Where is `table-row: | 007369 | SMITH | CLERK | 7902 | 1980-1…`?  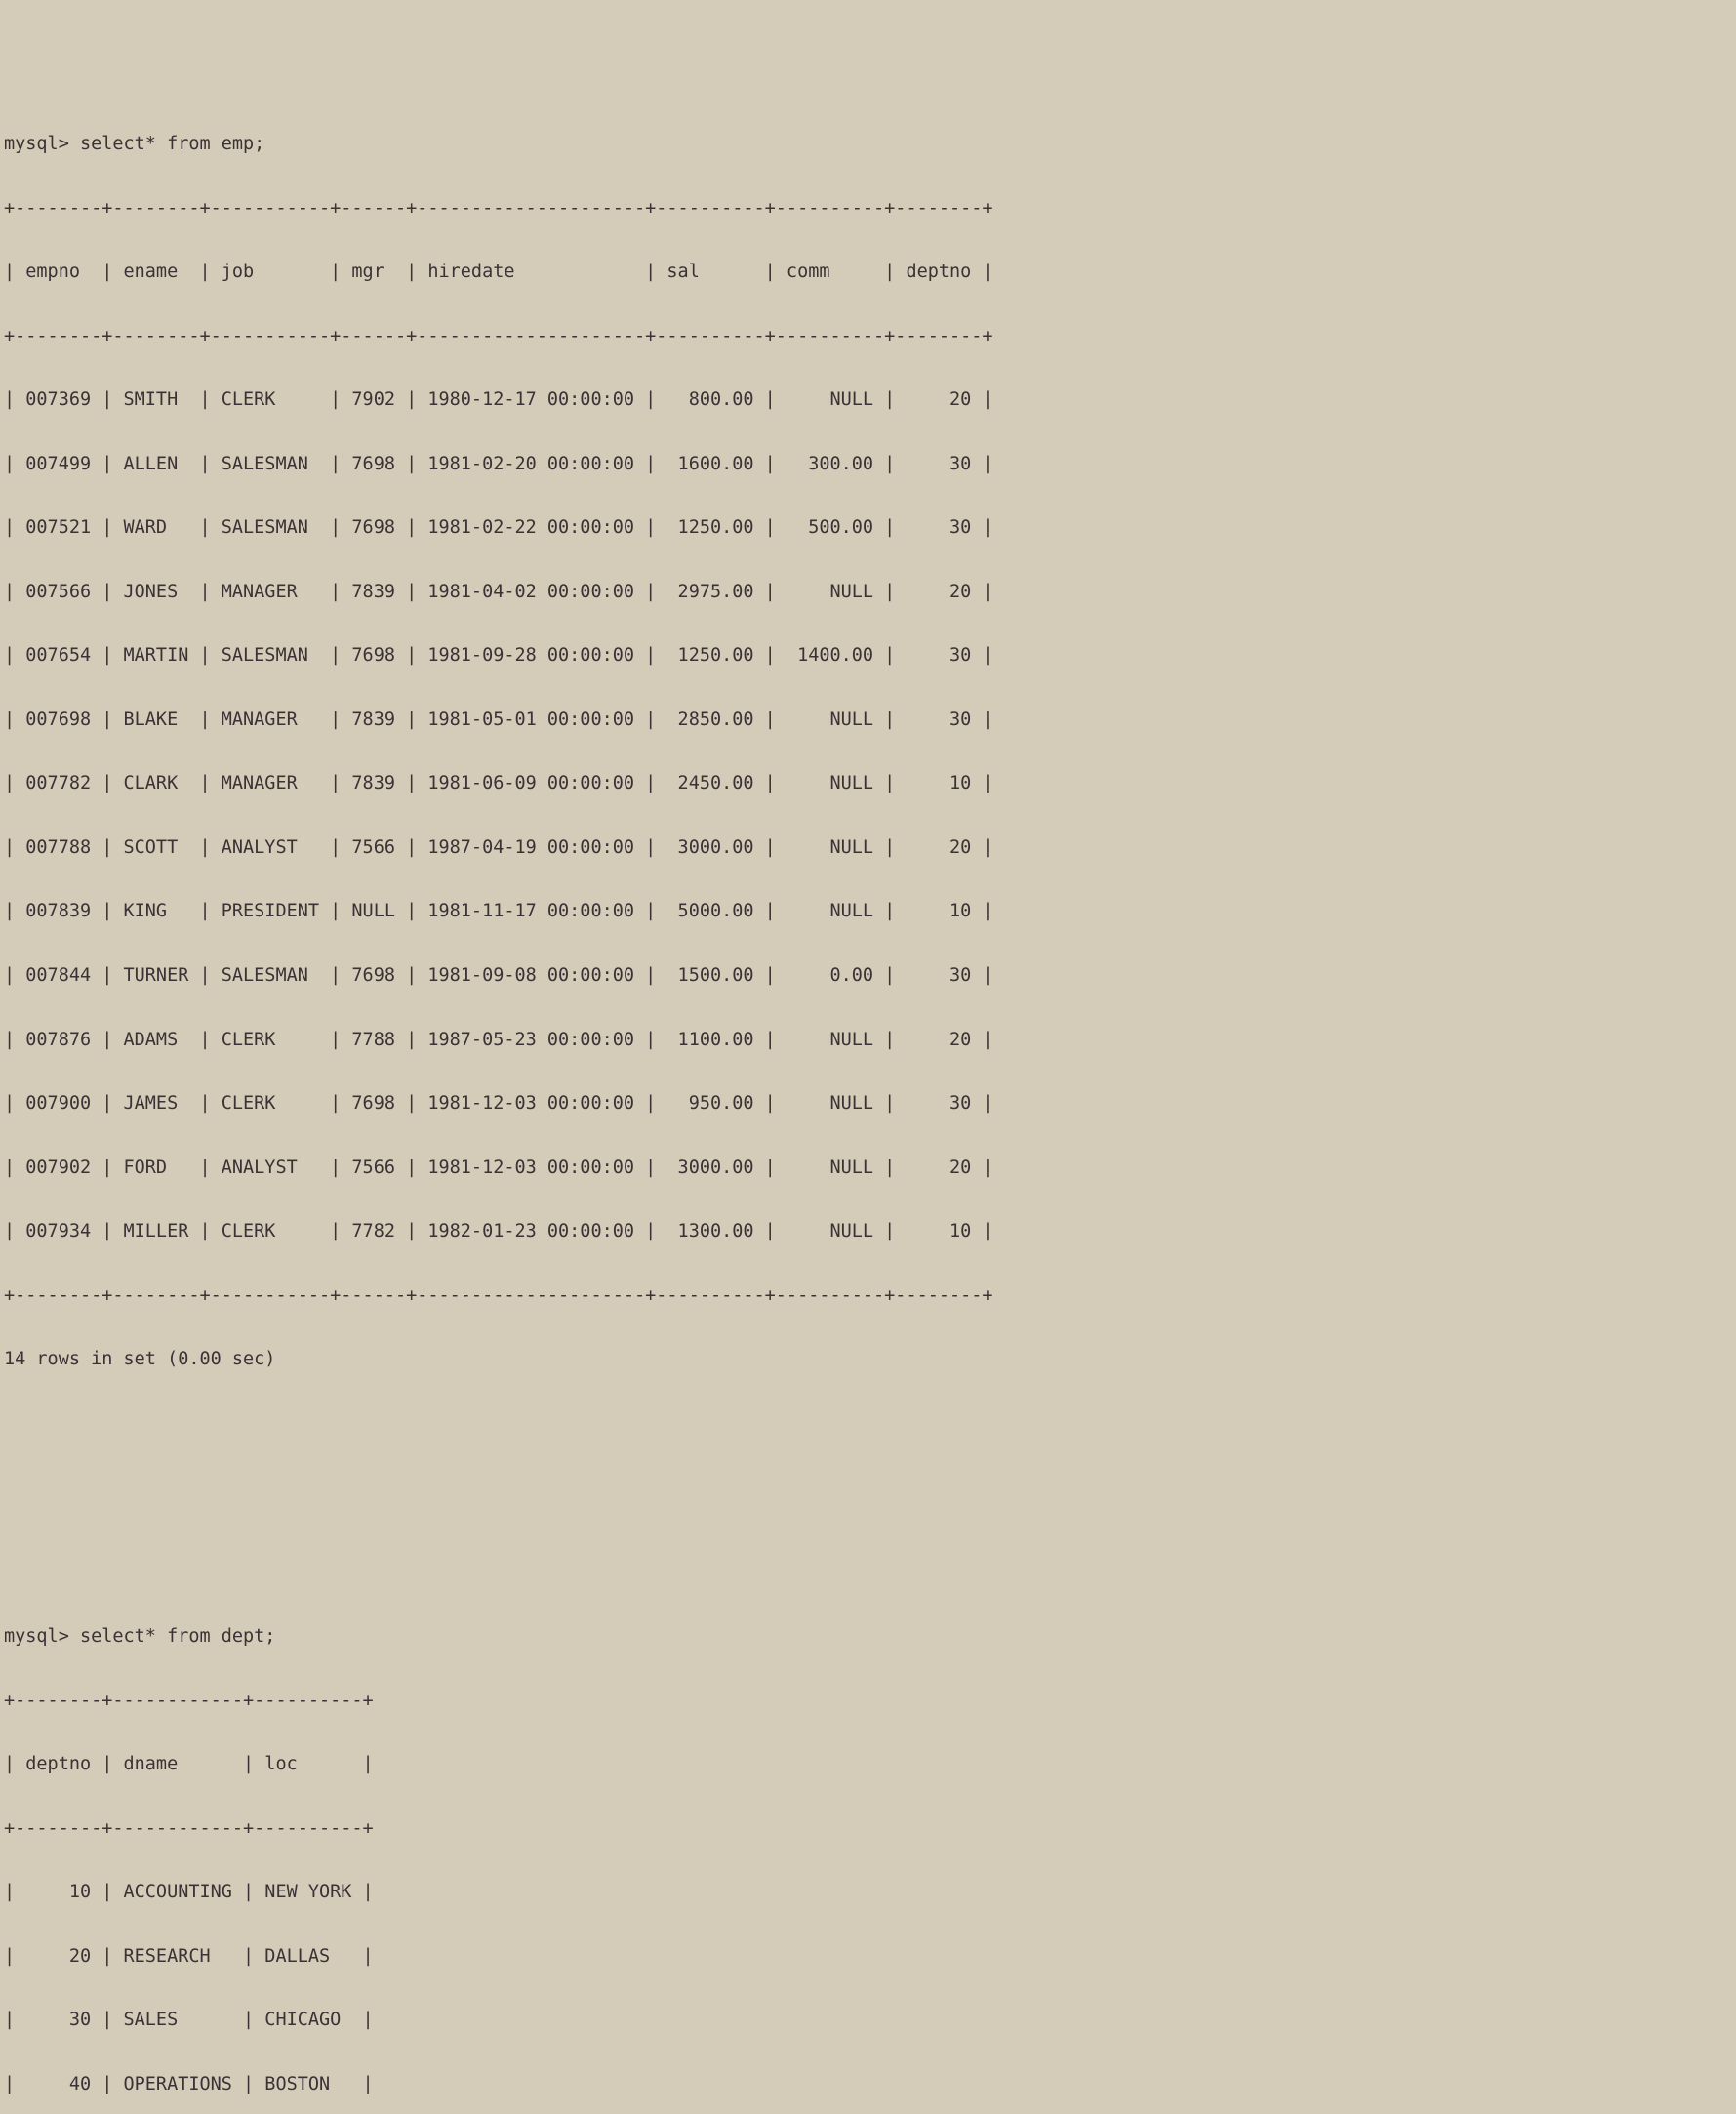 table-row: | 007369 | SMITH | CLERK | 7902 | 1980-1… is located at coordinates (498, 400).